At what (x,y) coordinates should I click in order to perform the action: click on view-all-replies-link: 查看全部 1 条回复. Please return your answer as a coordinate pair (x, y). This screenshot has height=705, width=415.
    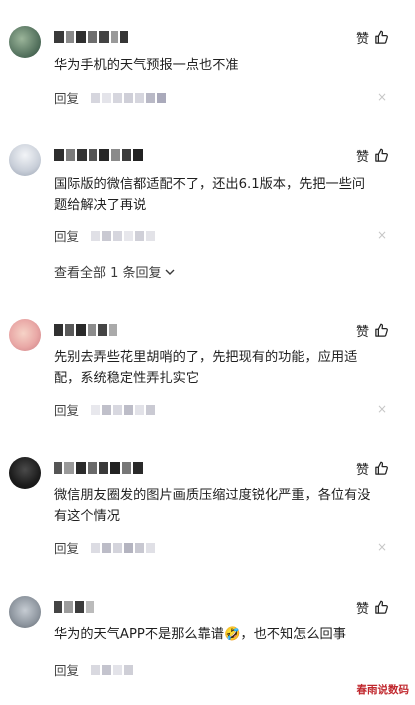
    Looking at the image, I should click on (114, 271).